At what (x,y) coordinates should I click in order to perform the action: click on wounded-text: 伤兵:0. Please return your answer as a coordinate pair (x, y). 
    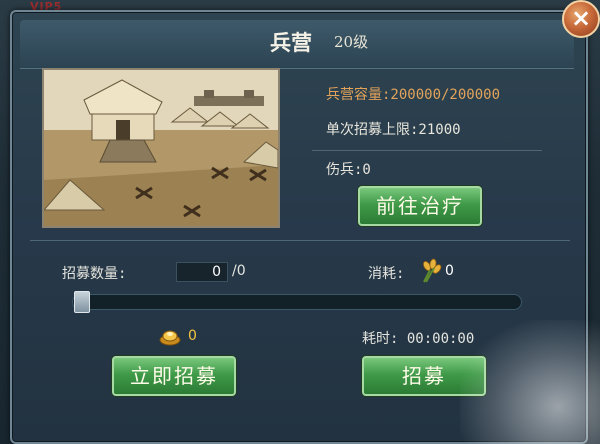
    Looking at the image, I should click on (348, 170).